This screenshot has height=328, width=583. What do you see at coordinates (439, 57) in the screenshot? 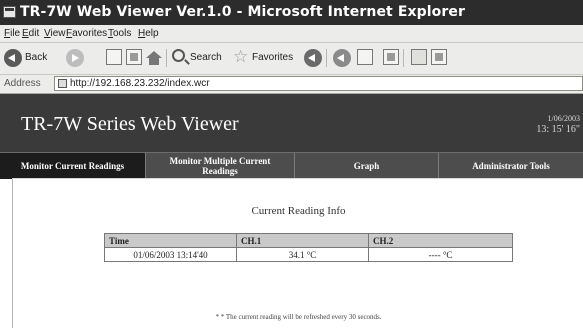
I see `messenger-icon` at bounding box center [439, 57].